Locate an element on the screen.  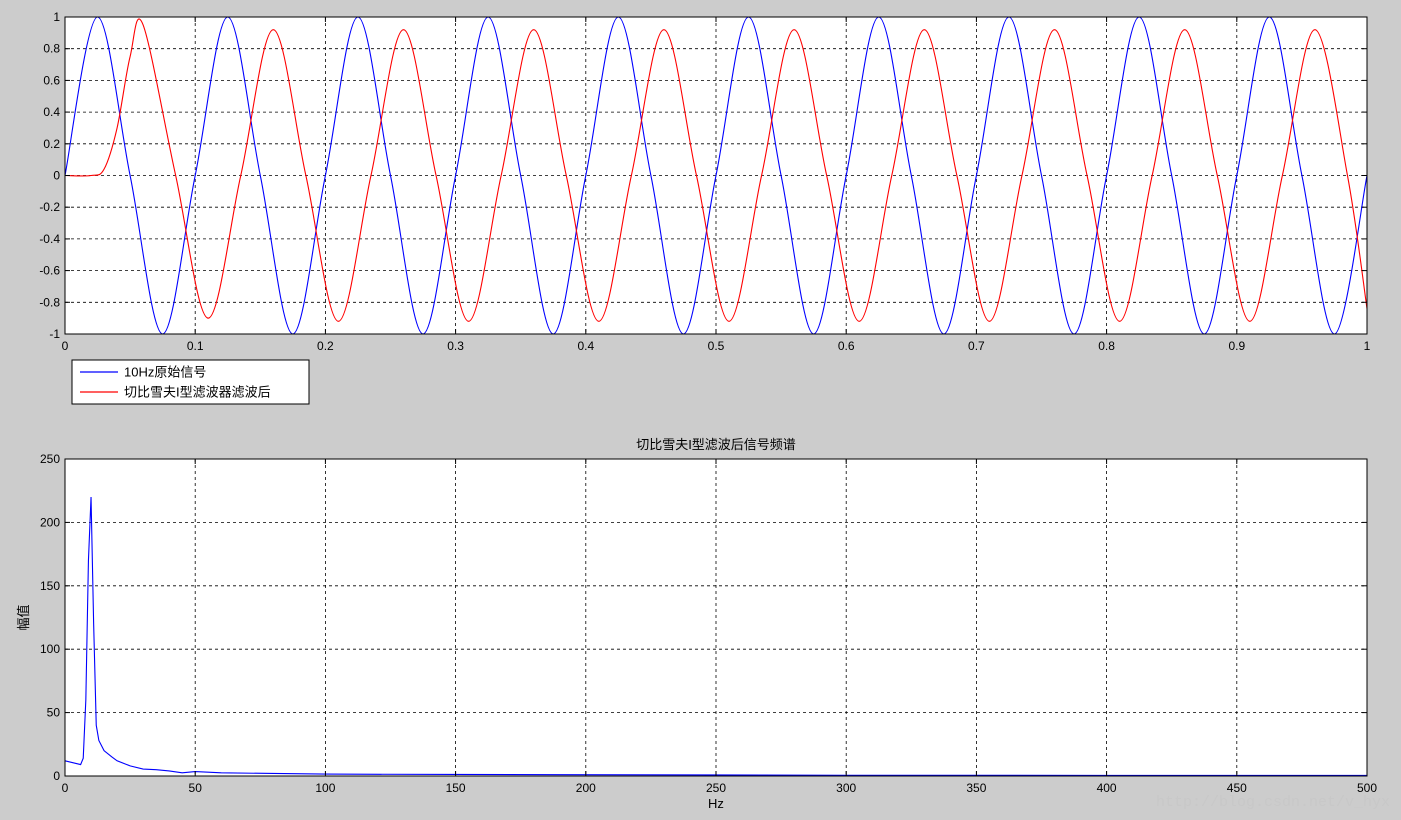
x-tick-label: 400 is located at coordinates (1107, 788).